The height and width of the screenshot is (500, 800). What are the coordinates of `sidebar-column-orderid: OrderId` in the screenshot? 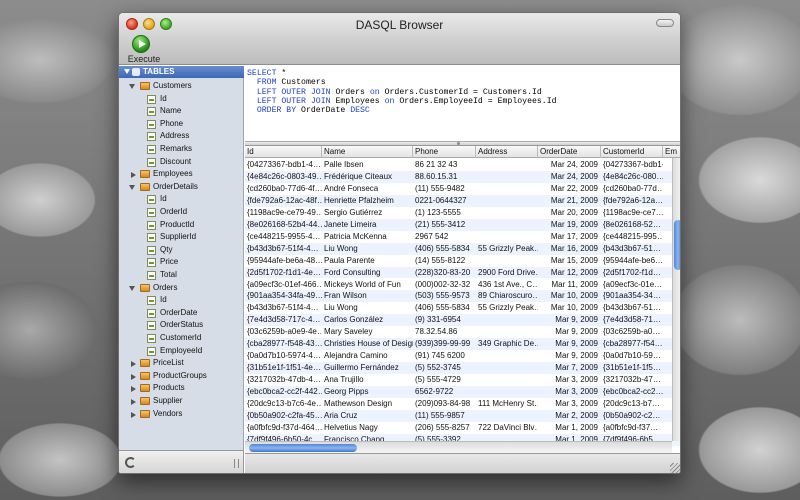 It's located at (181, 212).